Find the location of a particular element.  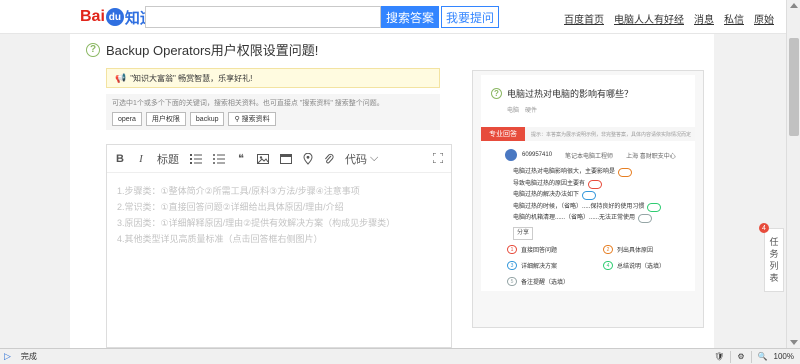

search-material-button: ⚲ 搜索资料 is located at coordinates (252, 119).